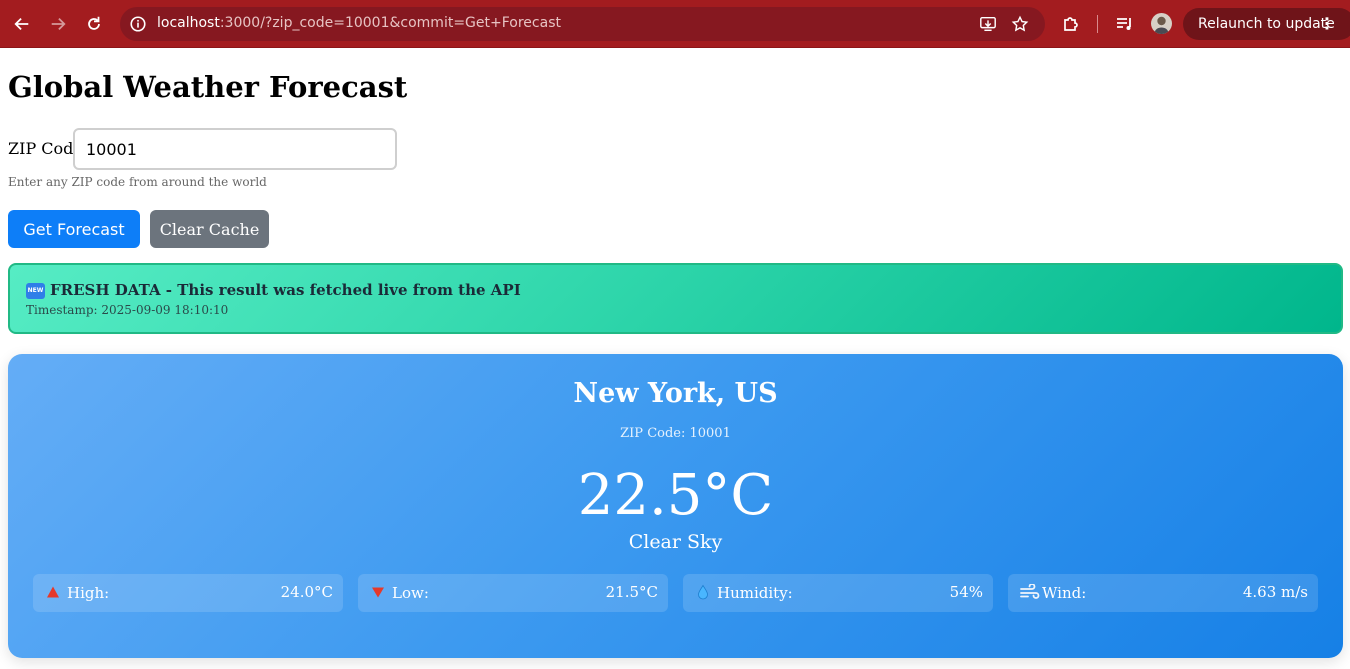 This screenshot has height=669, width=1350. I want to click on back-arrow-icon, so click(21, 24).